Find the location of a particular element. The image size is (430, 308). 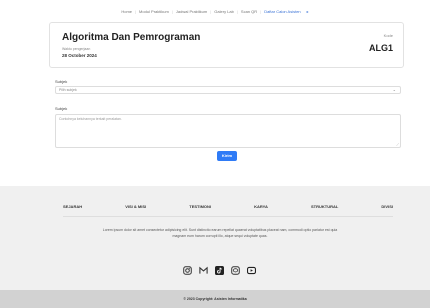

course-code: ALG1 is located at coordinates (380, 48).